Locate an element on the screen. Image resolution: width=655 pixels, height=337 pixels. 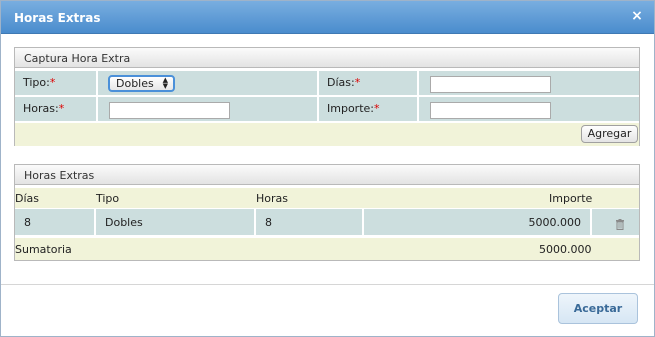
horas-field is located at coordinates (169, 110).